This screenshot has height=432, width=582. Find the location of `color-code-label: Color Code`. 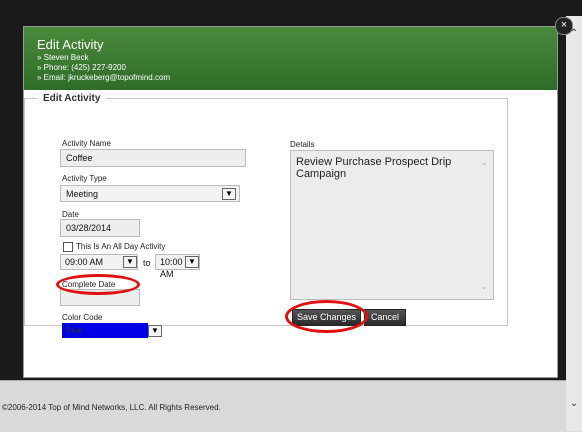

color-code-label: Color Code is located at coordinates (82, 317).